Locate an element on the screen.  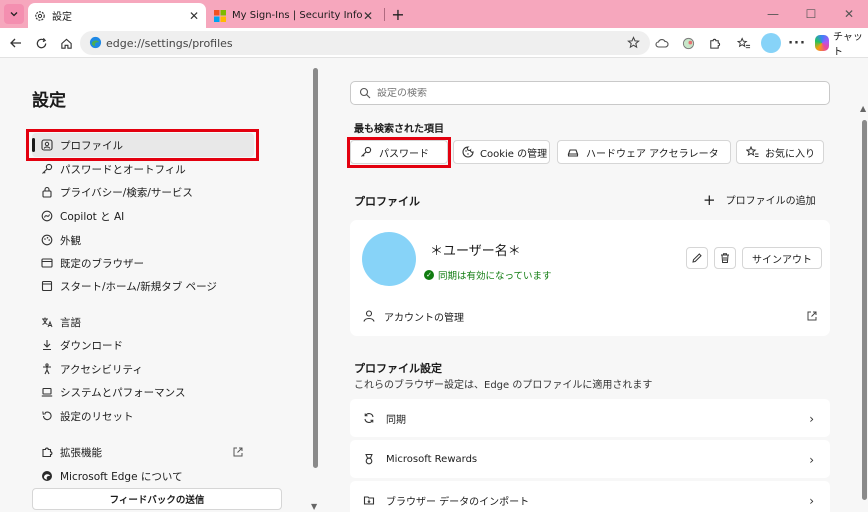
chip-cookies: Cookie の管理 is located at coordinates (501, 152).